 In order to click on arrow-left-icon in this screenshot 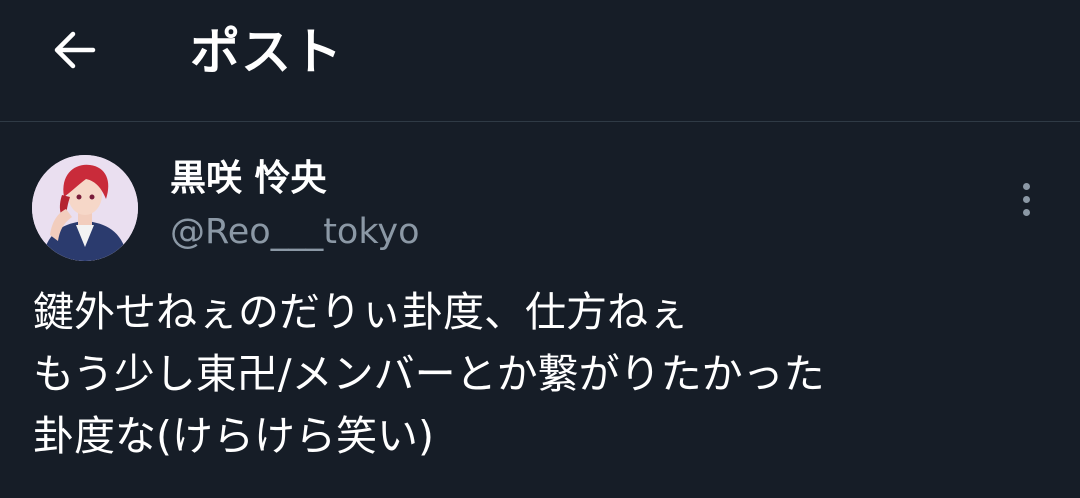, I will do `click(75, 50)`.